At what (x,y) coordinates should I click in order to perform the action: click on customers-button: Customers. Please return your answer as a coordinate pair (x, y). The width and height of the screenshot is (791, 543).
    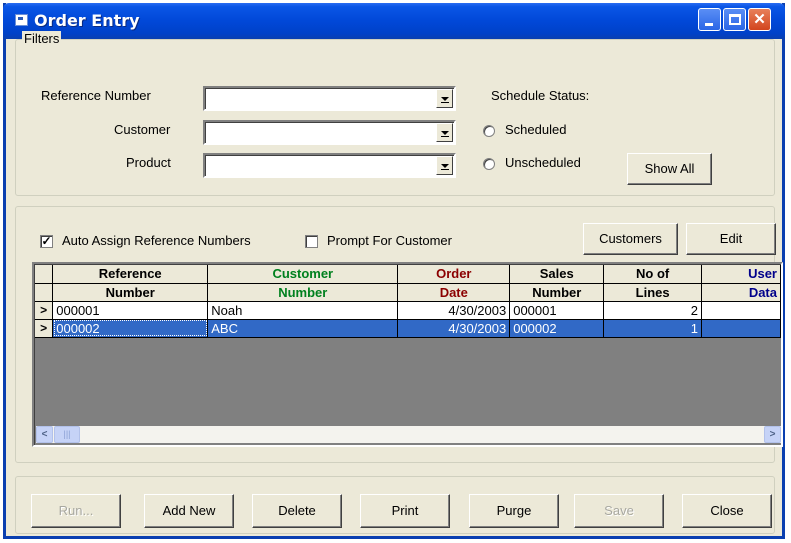
    Looking at the image, I should click on (630, 239).